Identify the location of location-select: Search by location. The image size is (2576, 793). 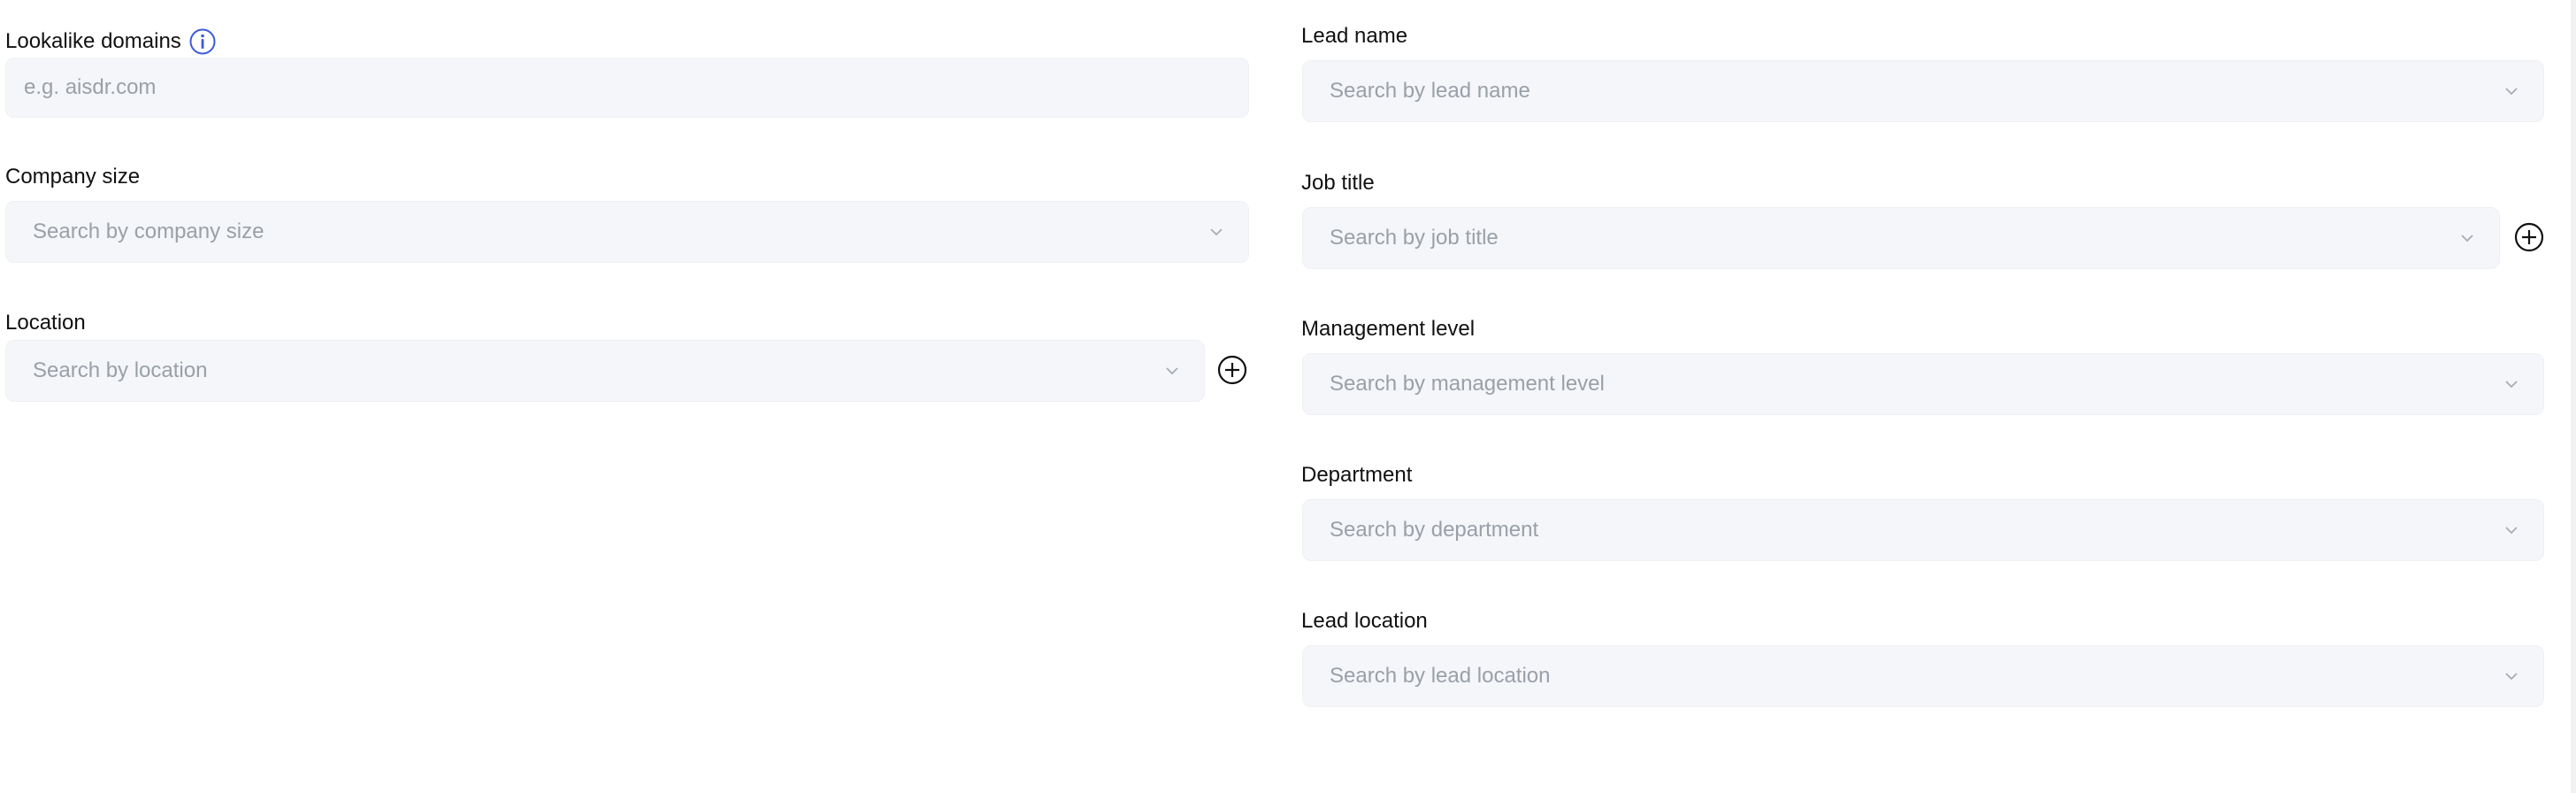
(605, 371).